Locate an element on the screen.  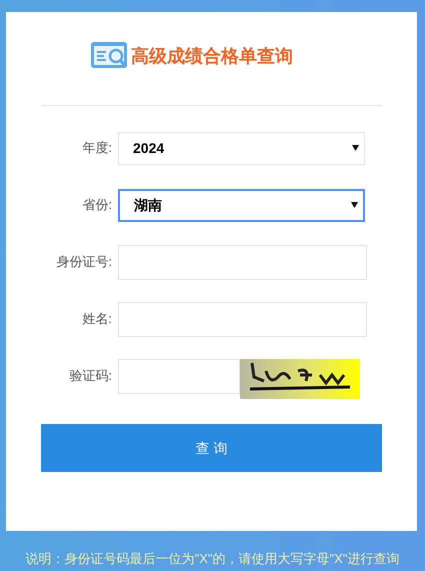
dropdown: 2024 is located at coordinates (241, 148).